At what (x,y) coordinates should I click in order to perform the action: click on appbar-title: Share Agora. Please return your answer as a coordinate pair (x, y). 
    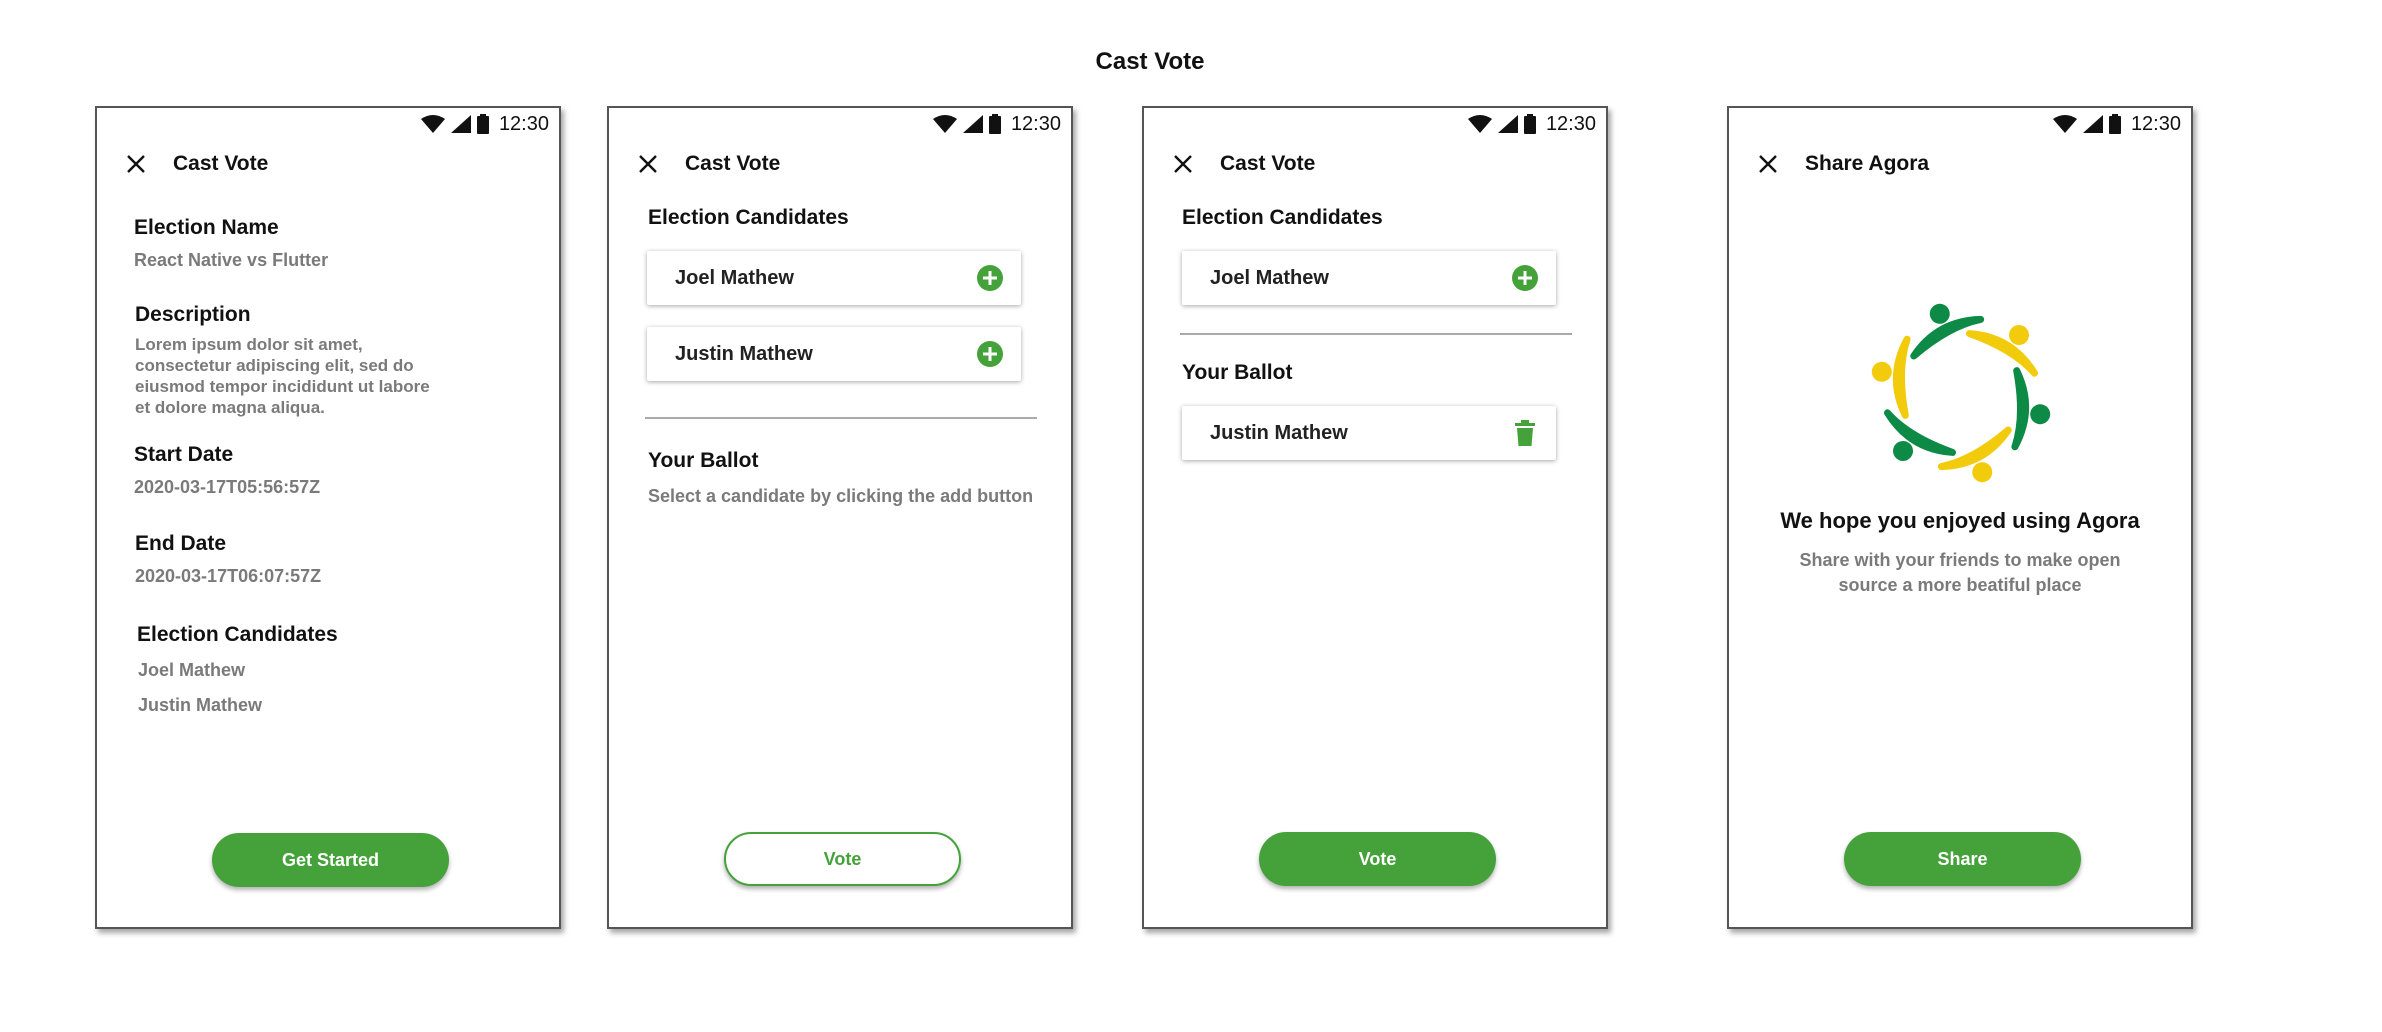
    Looking at the image, I should click on (1867, 163).